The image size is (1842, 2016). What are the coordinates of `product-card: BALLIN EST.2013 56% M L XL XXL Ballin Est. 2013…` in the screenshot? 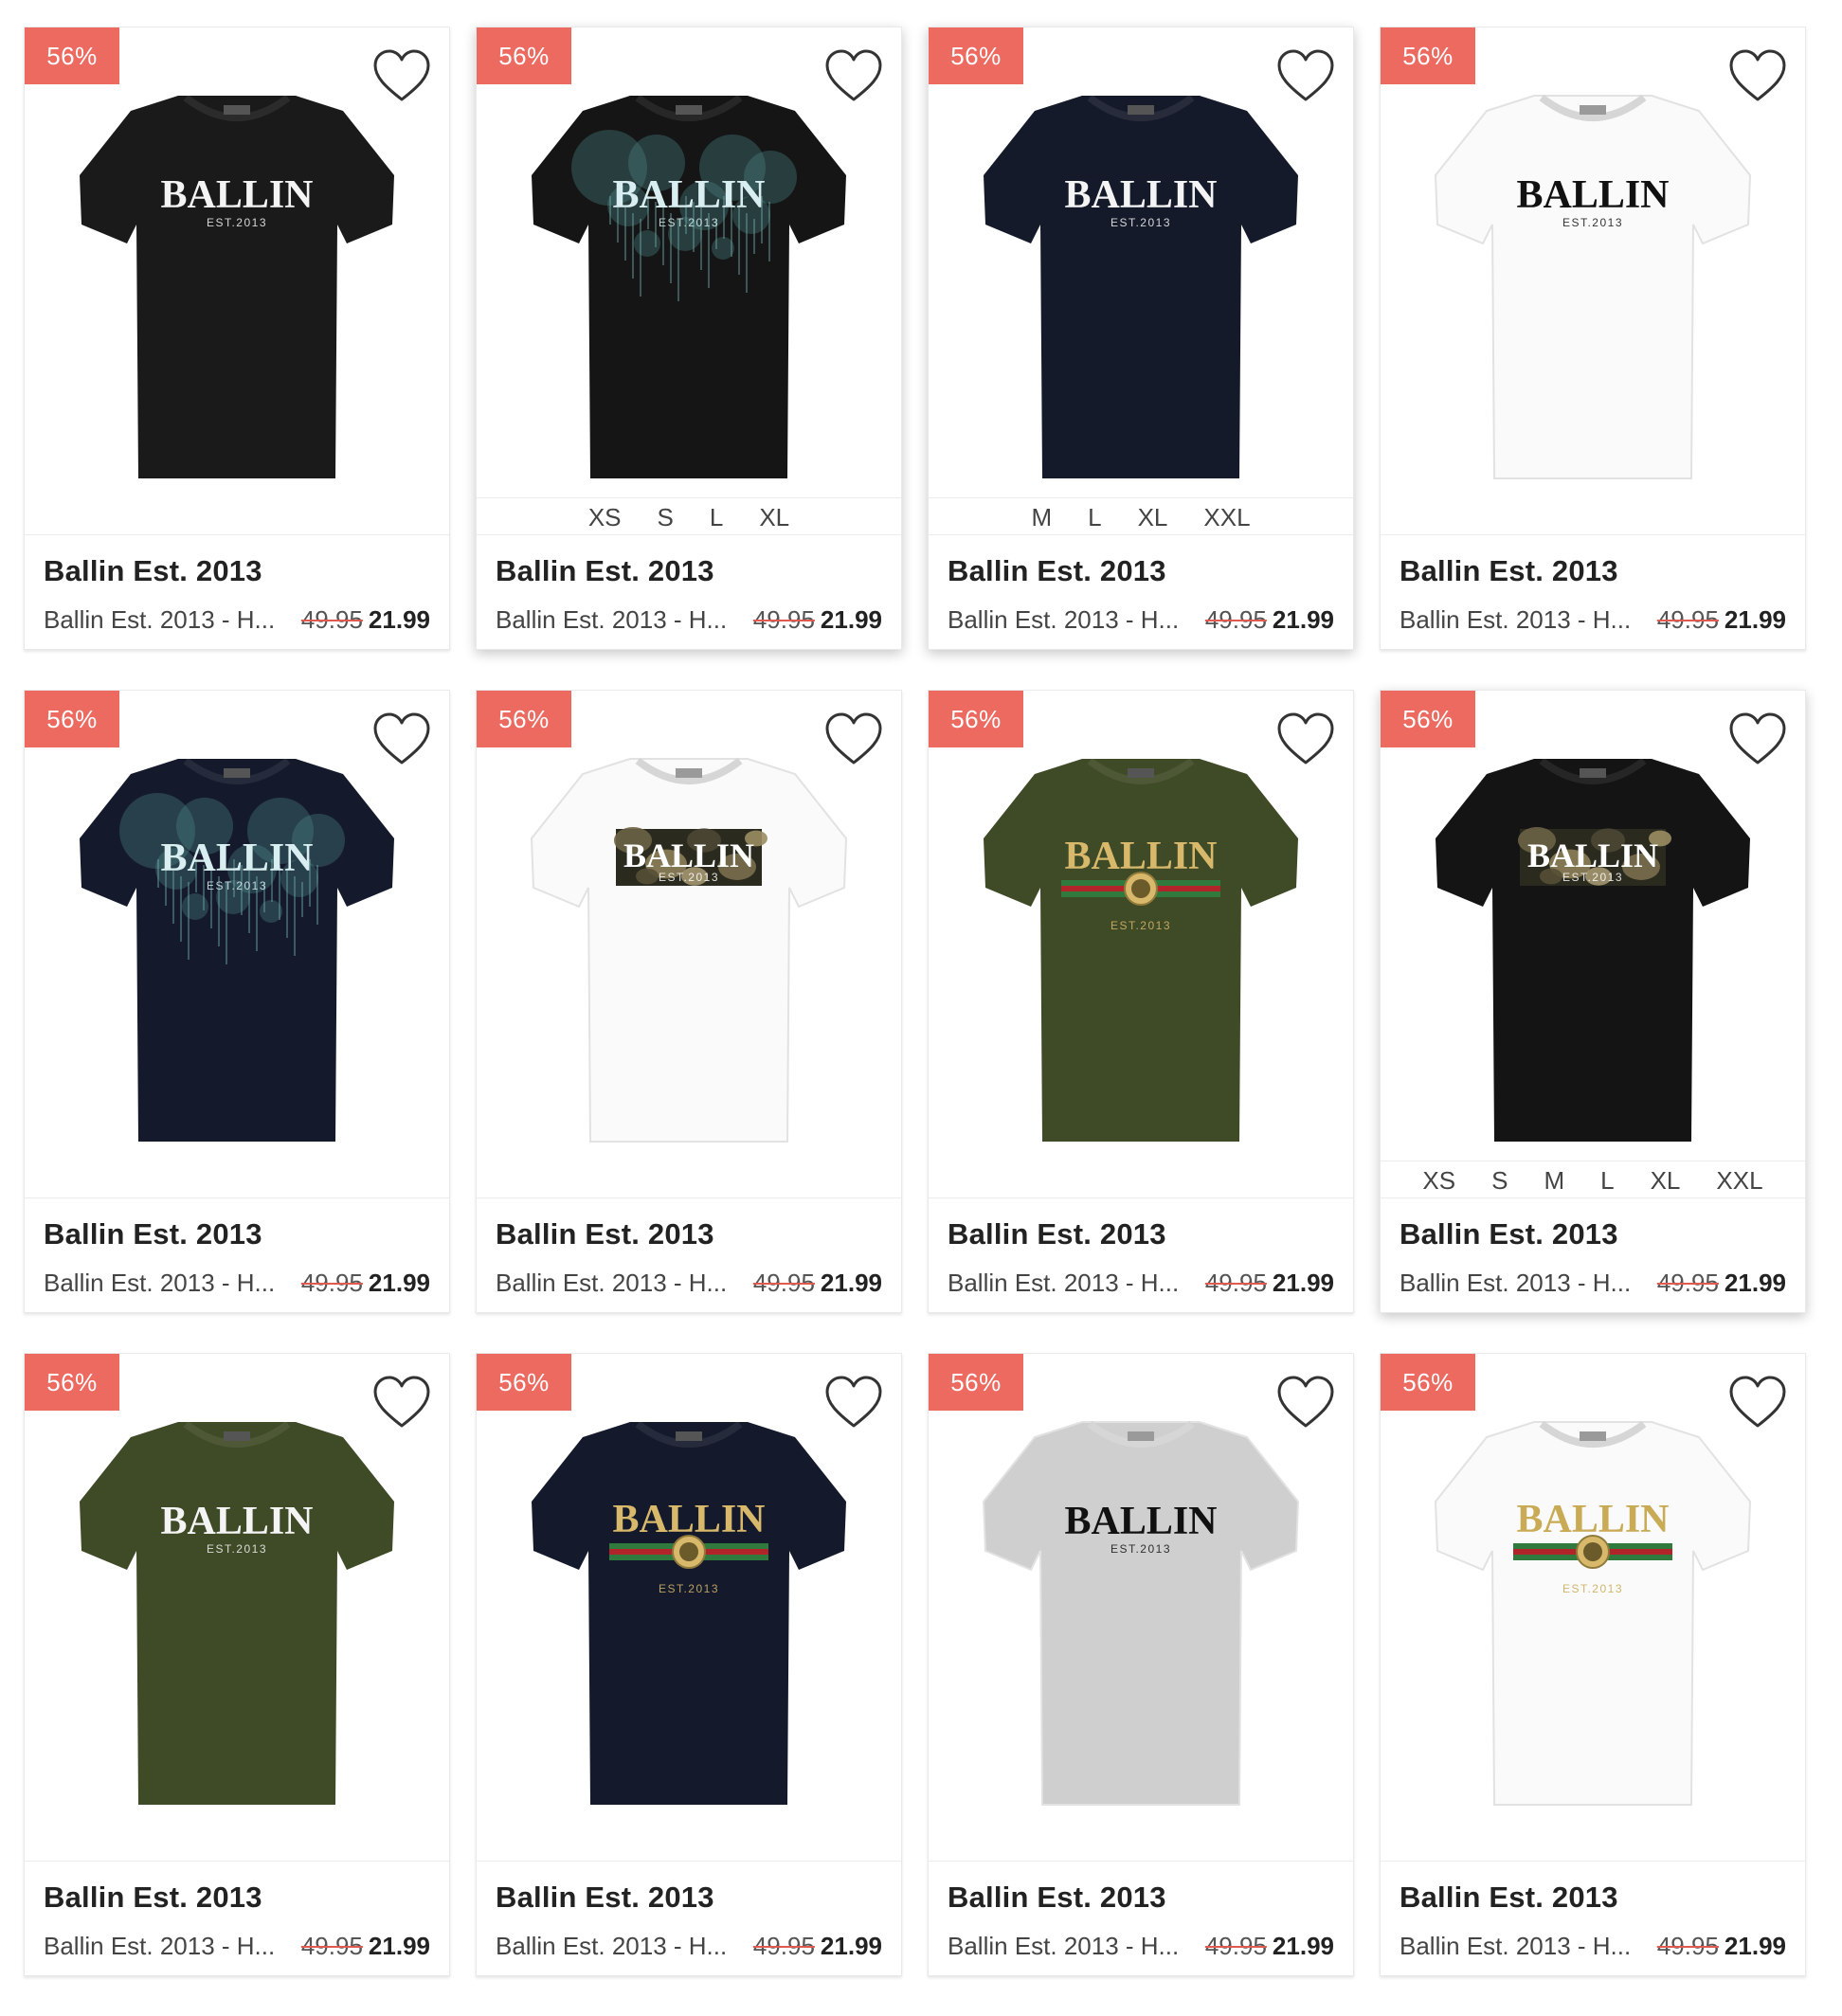 It's located at (1141, 338).